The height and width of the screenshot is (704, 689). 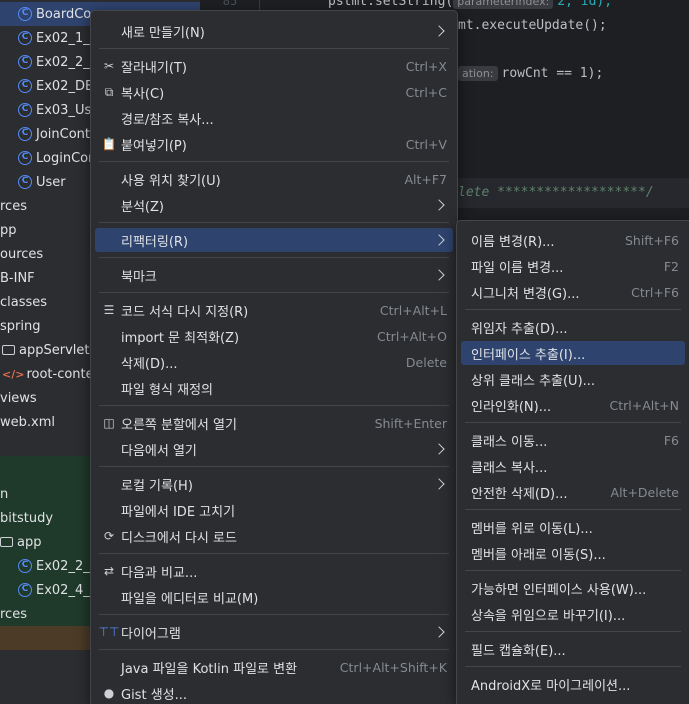 I want to click on menu-item-fix-ide: 파일에서 IDE 고치기, so click(x=274, y=510).